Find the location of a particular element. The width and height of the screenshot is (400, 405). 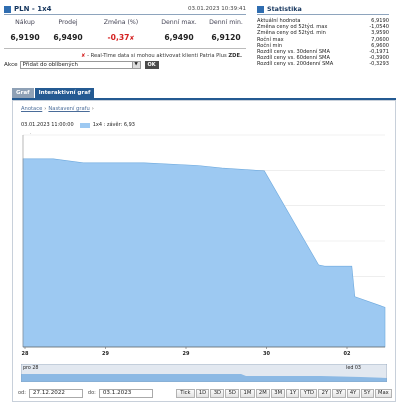

realtime-zde-link: ZDE. is located at coordinates (235, 56).